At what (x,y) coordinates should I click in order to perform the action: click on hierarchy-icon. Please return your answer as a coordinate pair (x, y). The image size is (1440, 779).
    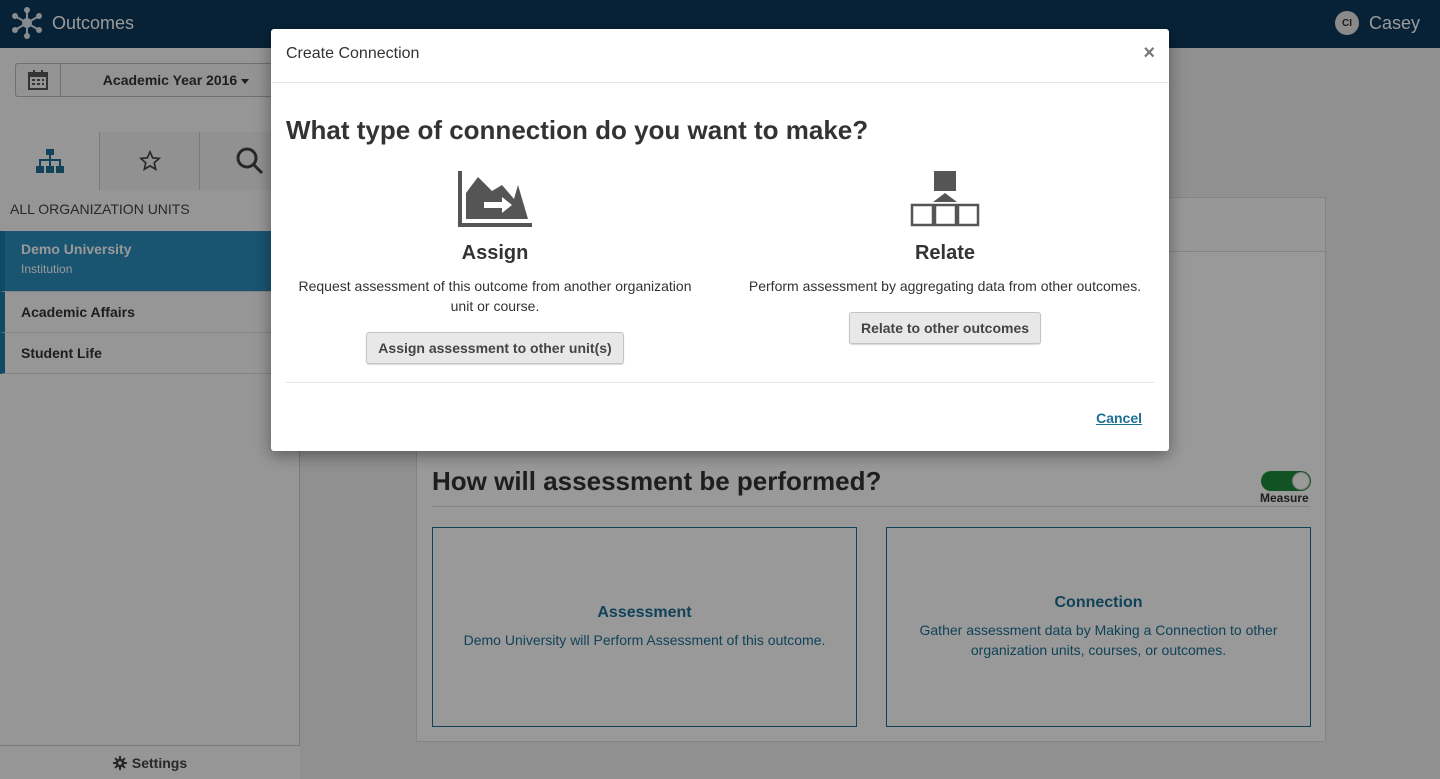
    Looking at the image, I should click on (945, 199).